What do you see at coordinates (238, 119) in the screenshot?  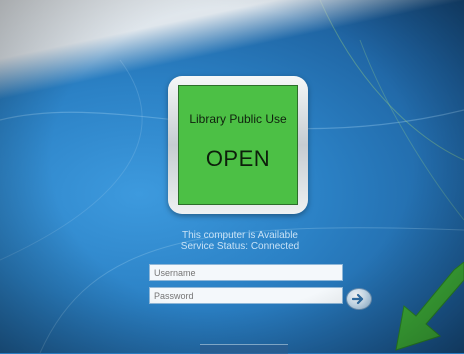 I see `tile-title: Library Public Use` at bounding box center [238, 119].